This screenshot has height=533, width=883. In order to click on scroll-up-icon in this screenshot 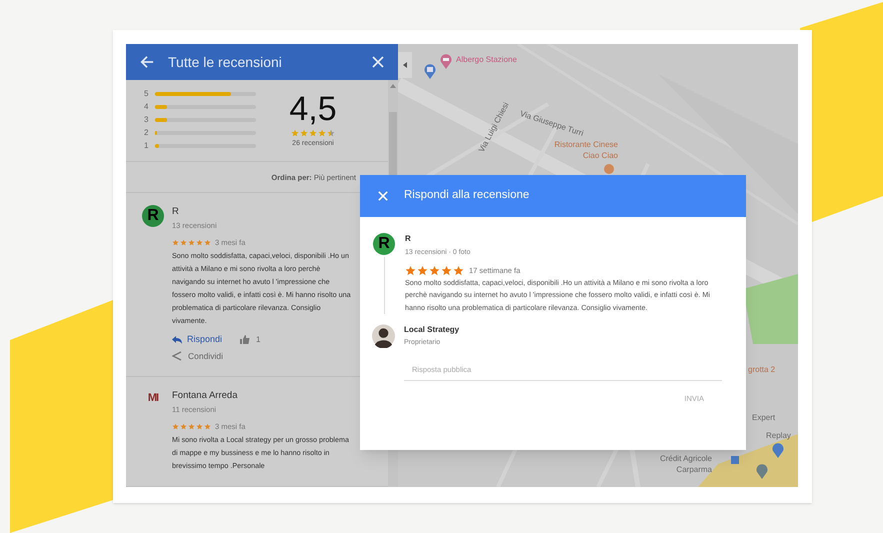, I will do `click(393, 86)`.